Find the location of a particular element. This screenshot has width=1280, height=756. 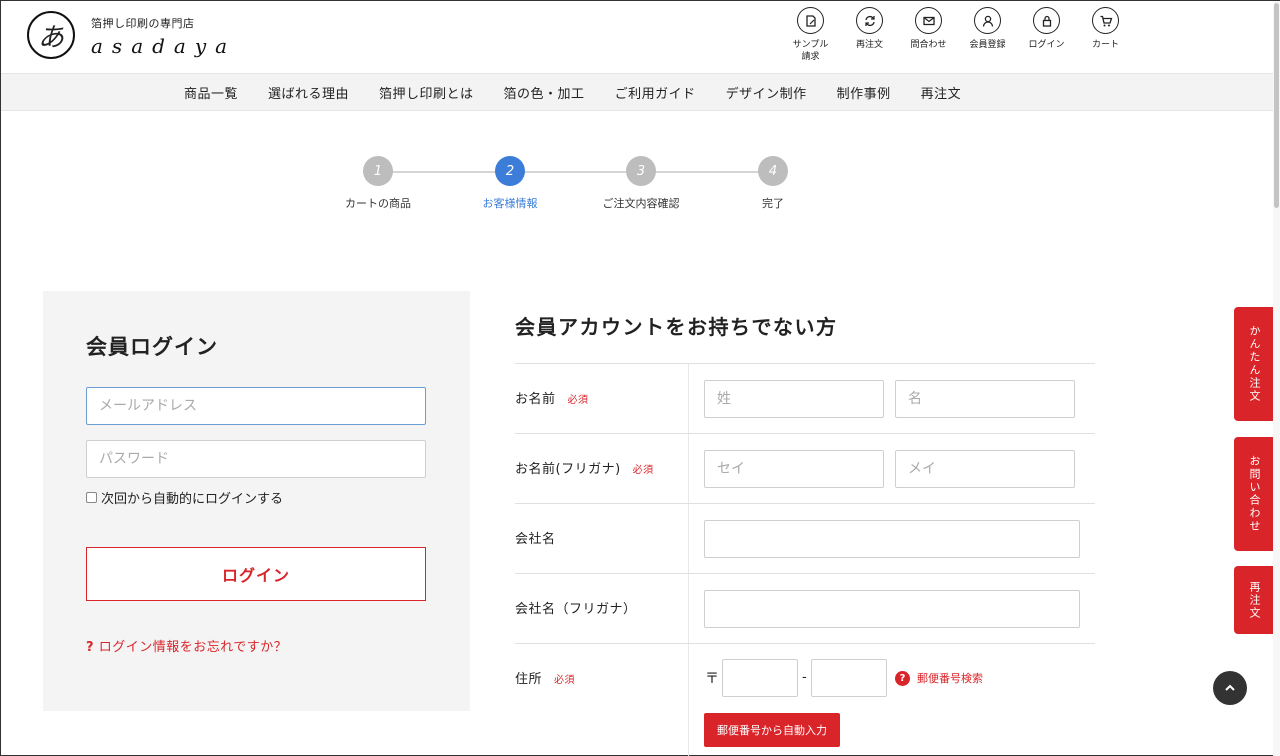

last-name-kana-input is located at coordinates (794, 469).